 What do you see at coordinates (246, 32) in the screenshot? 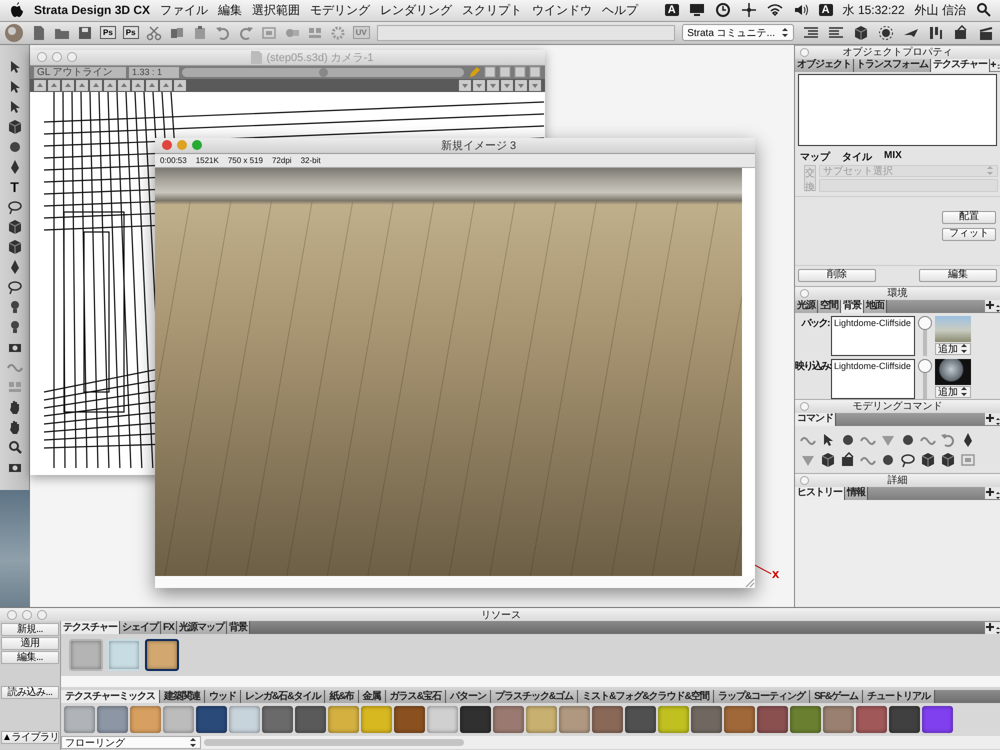
I see `redo-icon` at bounding box center [246, 32].